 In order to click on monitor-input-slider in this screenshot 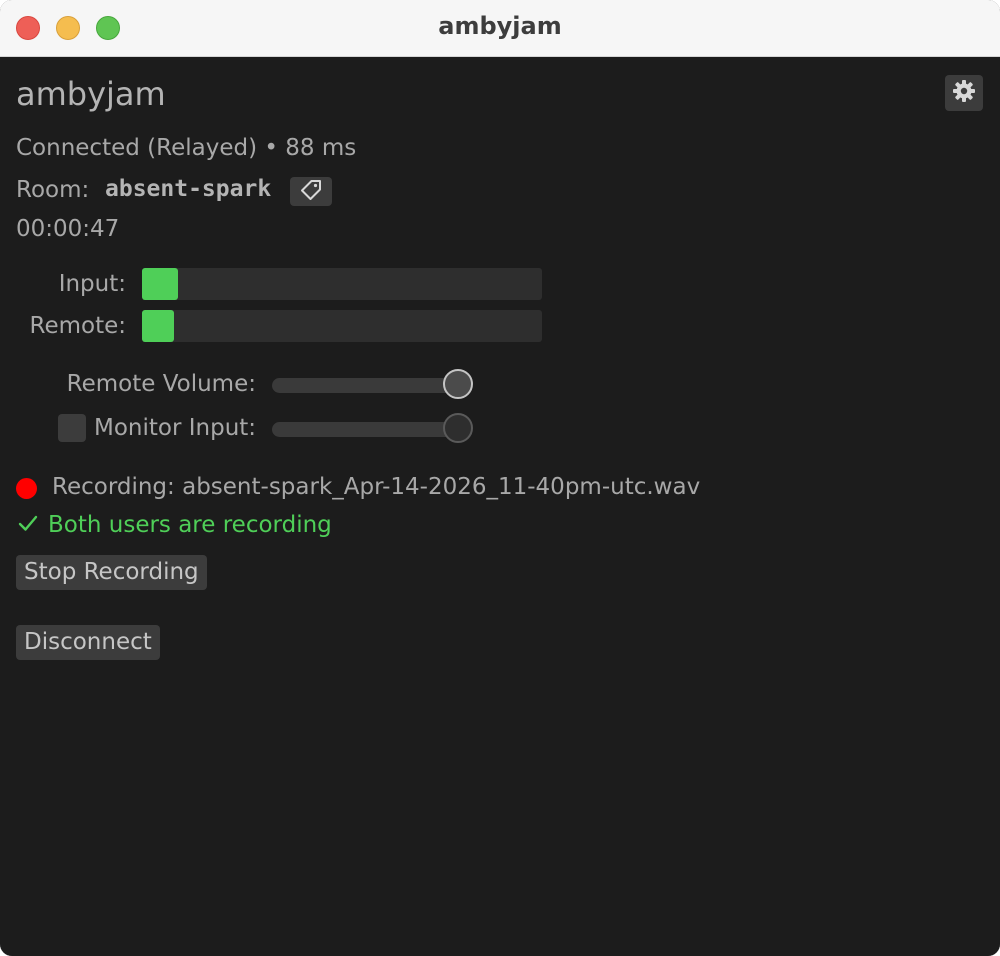, I will do `click(372, 428)`.